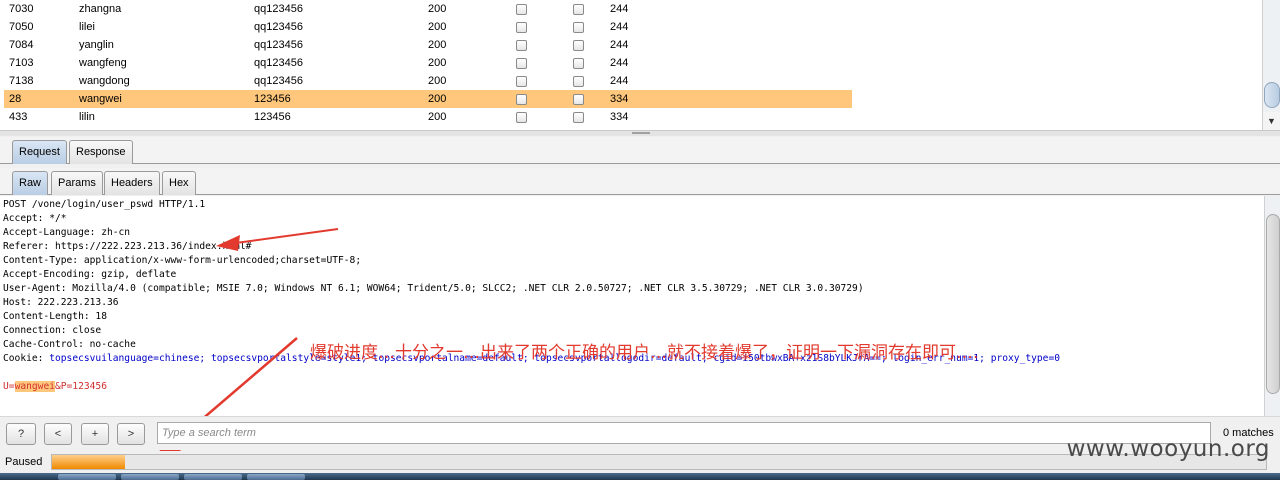  I want to click on body-password-param: &P=123456, so click(81, 386).